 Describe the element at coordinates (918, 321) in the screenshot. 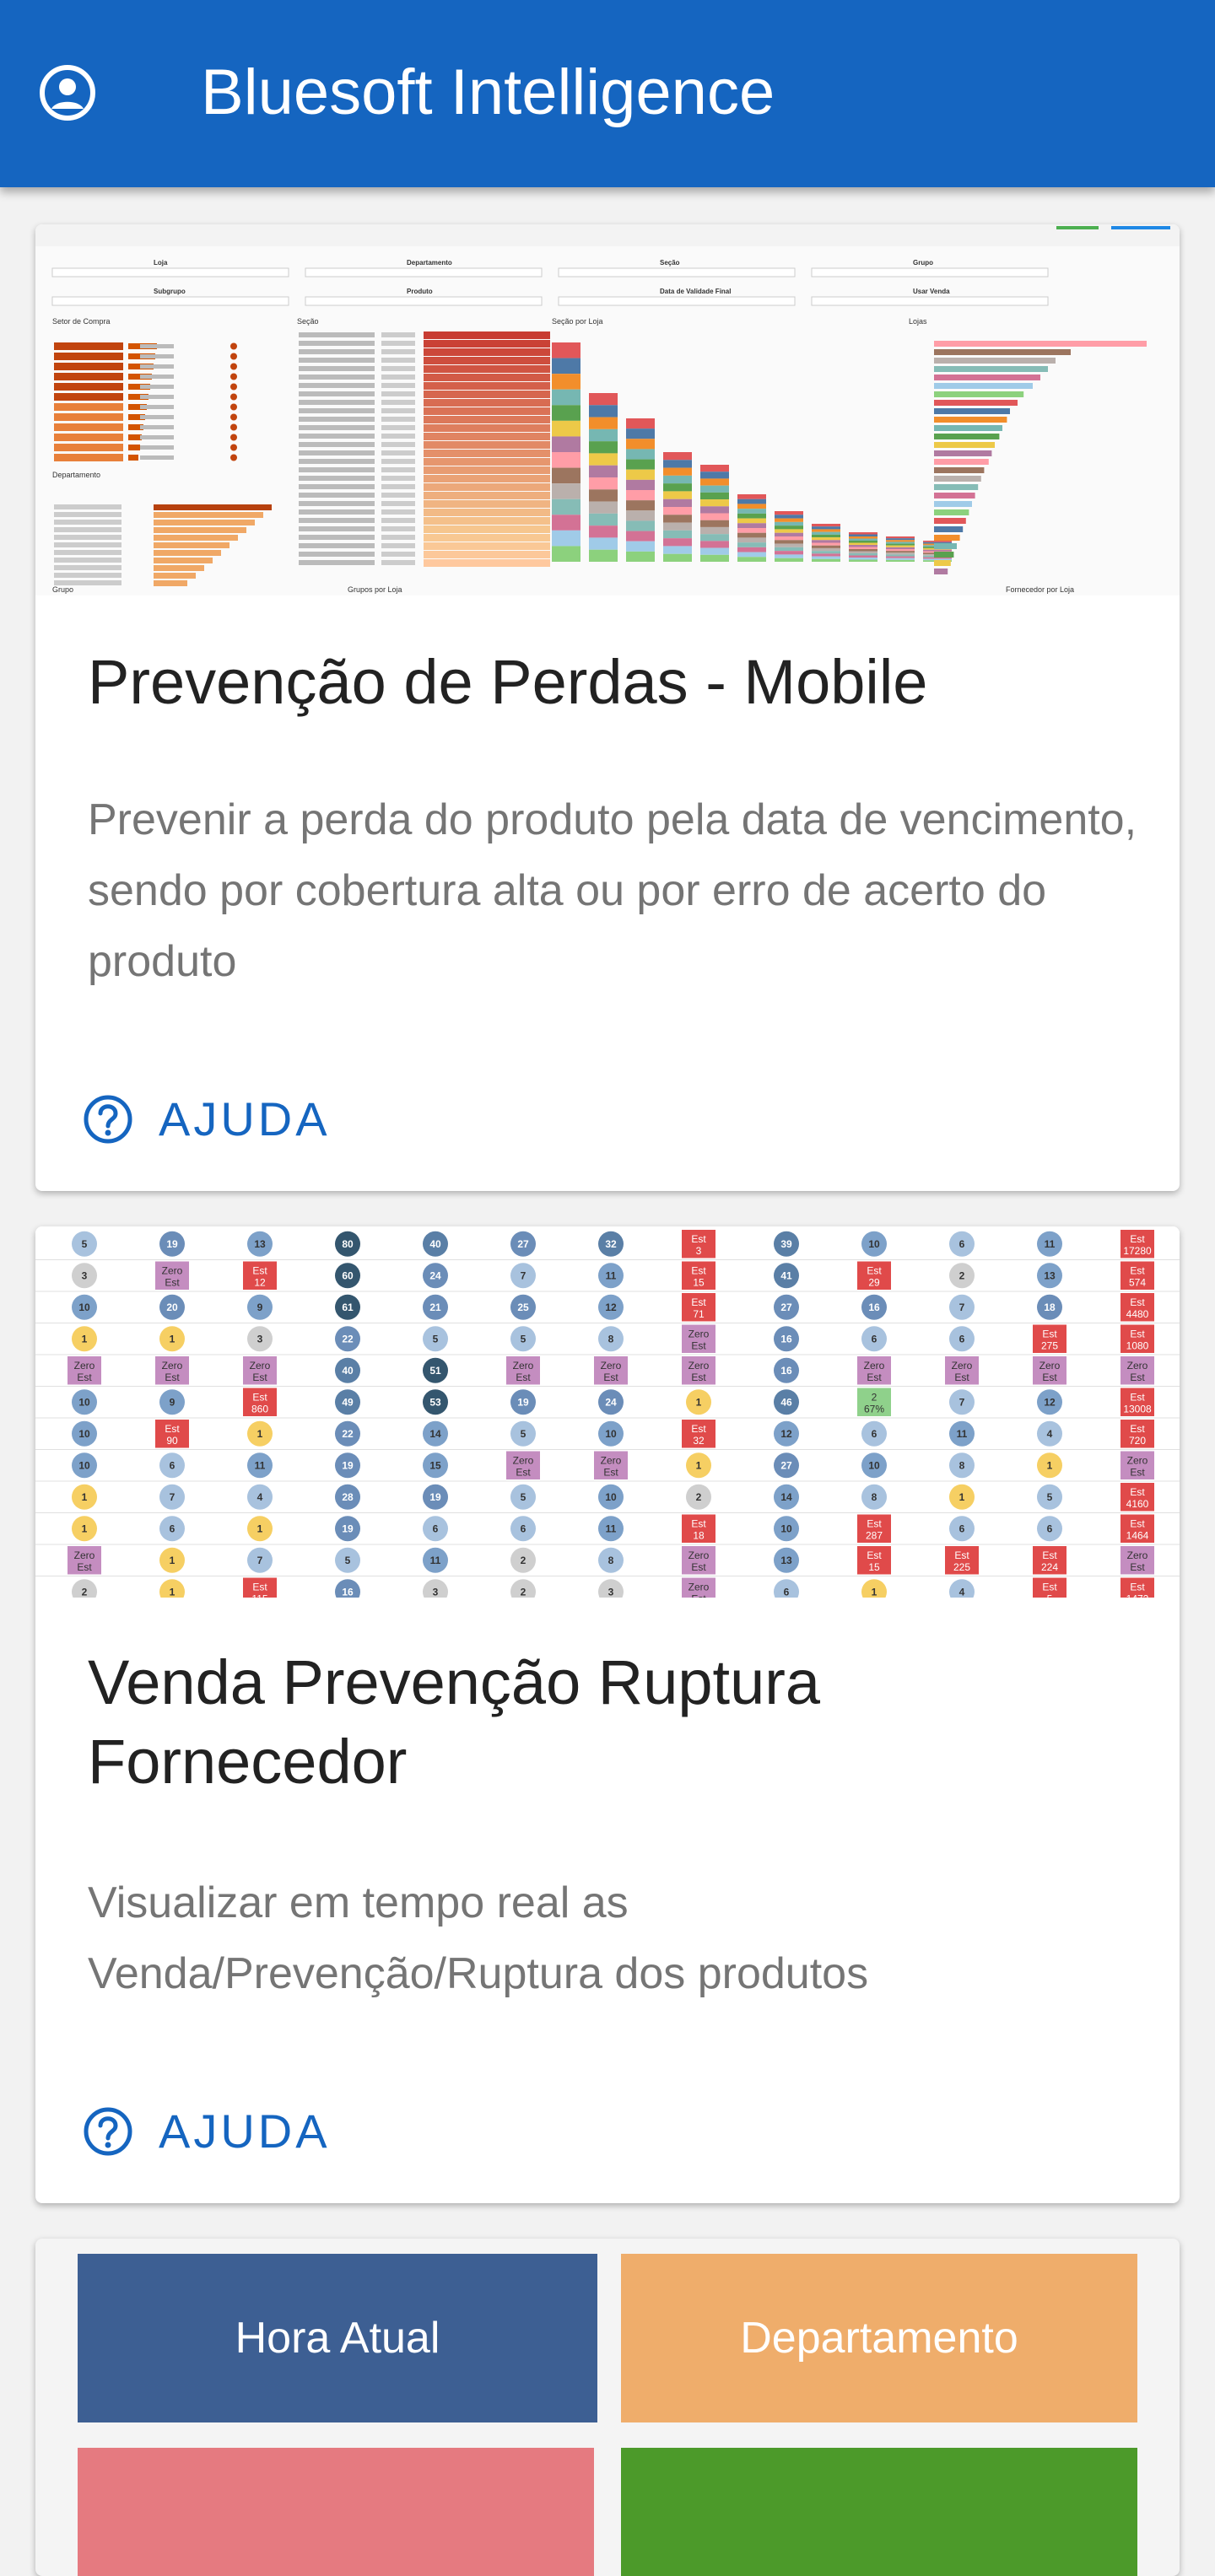

I see `panel-title: Lojas` at that location.